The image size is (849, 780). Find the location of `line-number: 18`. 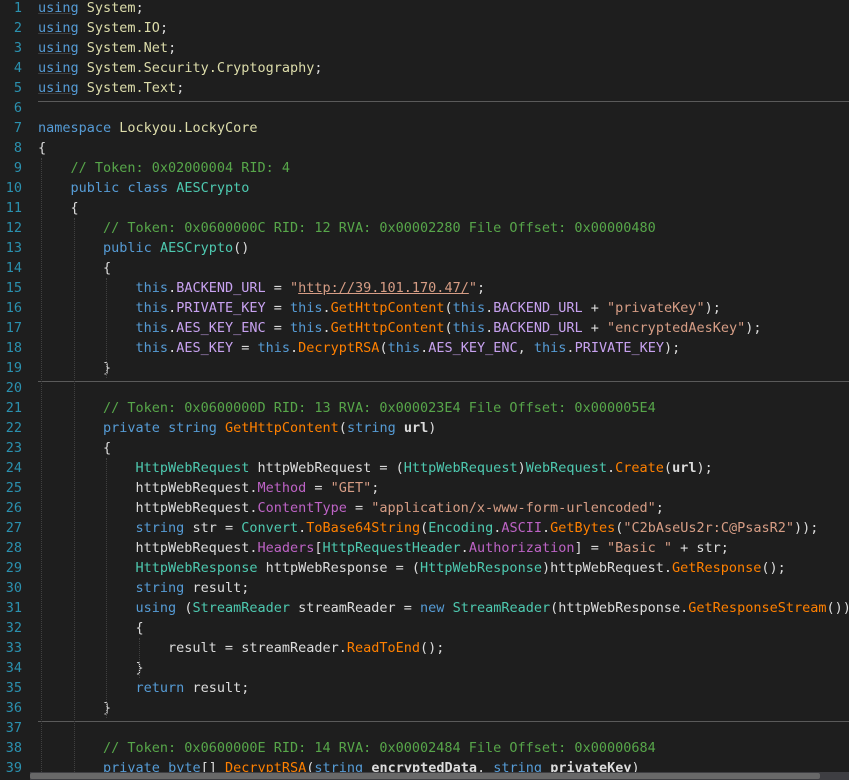

line-number: 18 is located at coordinates (13, 348).